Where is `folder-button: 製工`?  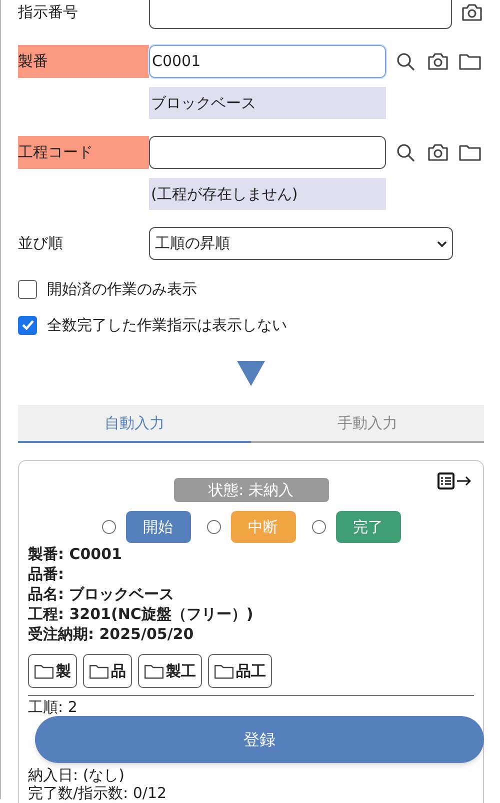 folder-button: 製工 is located at coordinates (170, 671).